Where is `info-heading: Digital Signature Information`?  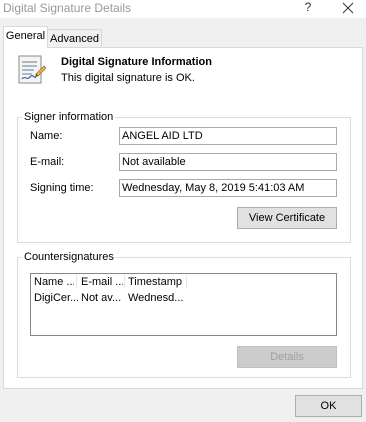 info-heading: Digital Signature Information is located at coordinates (136, 62).